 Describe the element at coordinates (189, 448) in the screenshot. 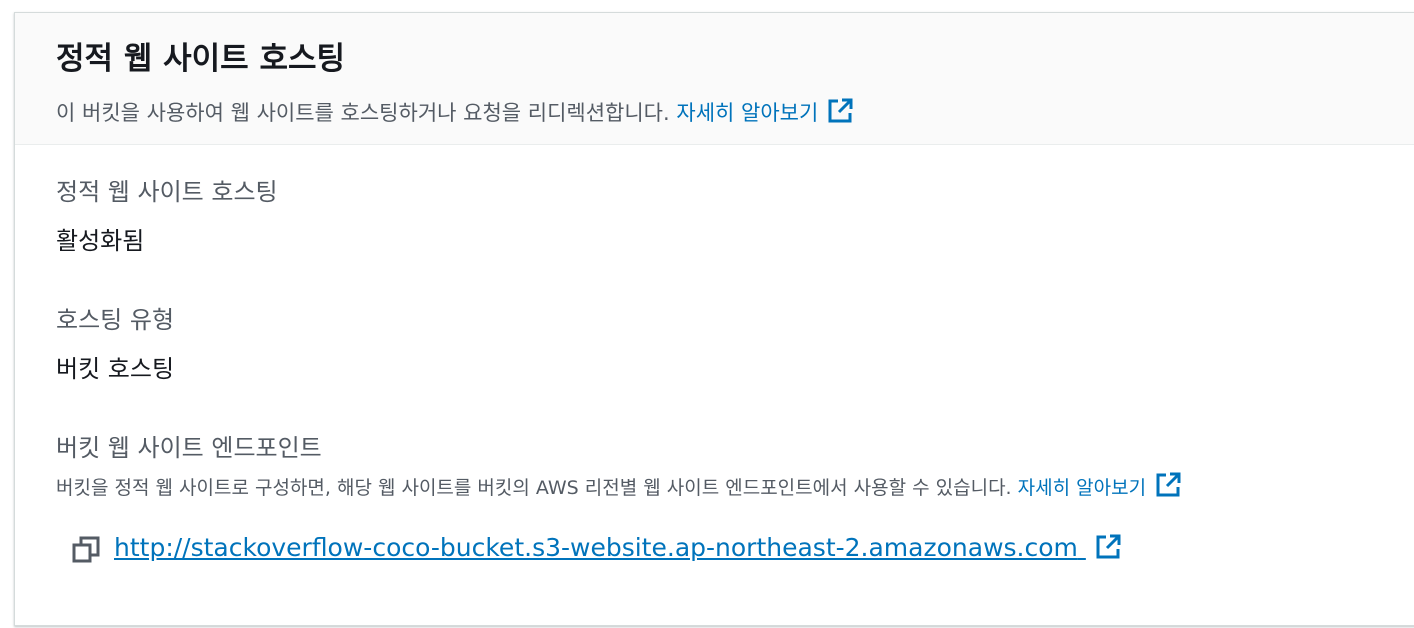

I see `endpoint-label: 버킷 웹 사이트 엔드포인트` at that location.